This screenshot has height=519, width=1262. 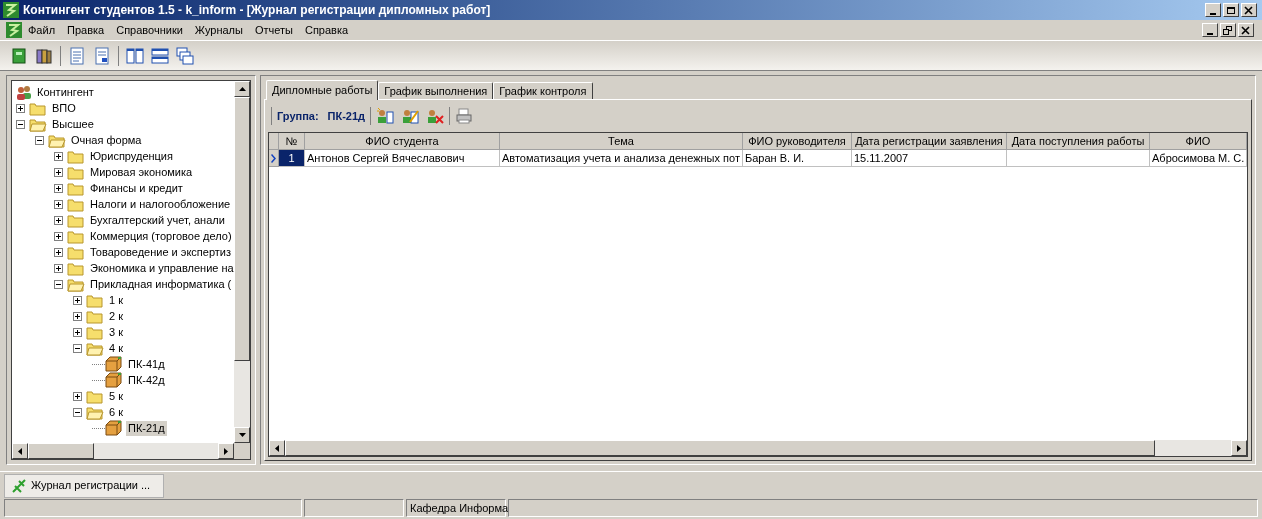 I want to click on tab: График выполнения, so click(x=436, y=90).